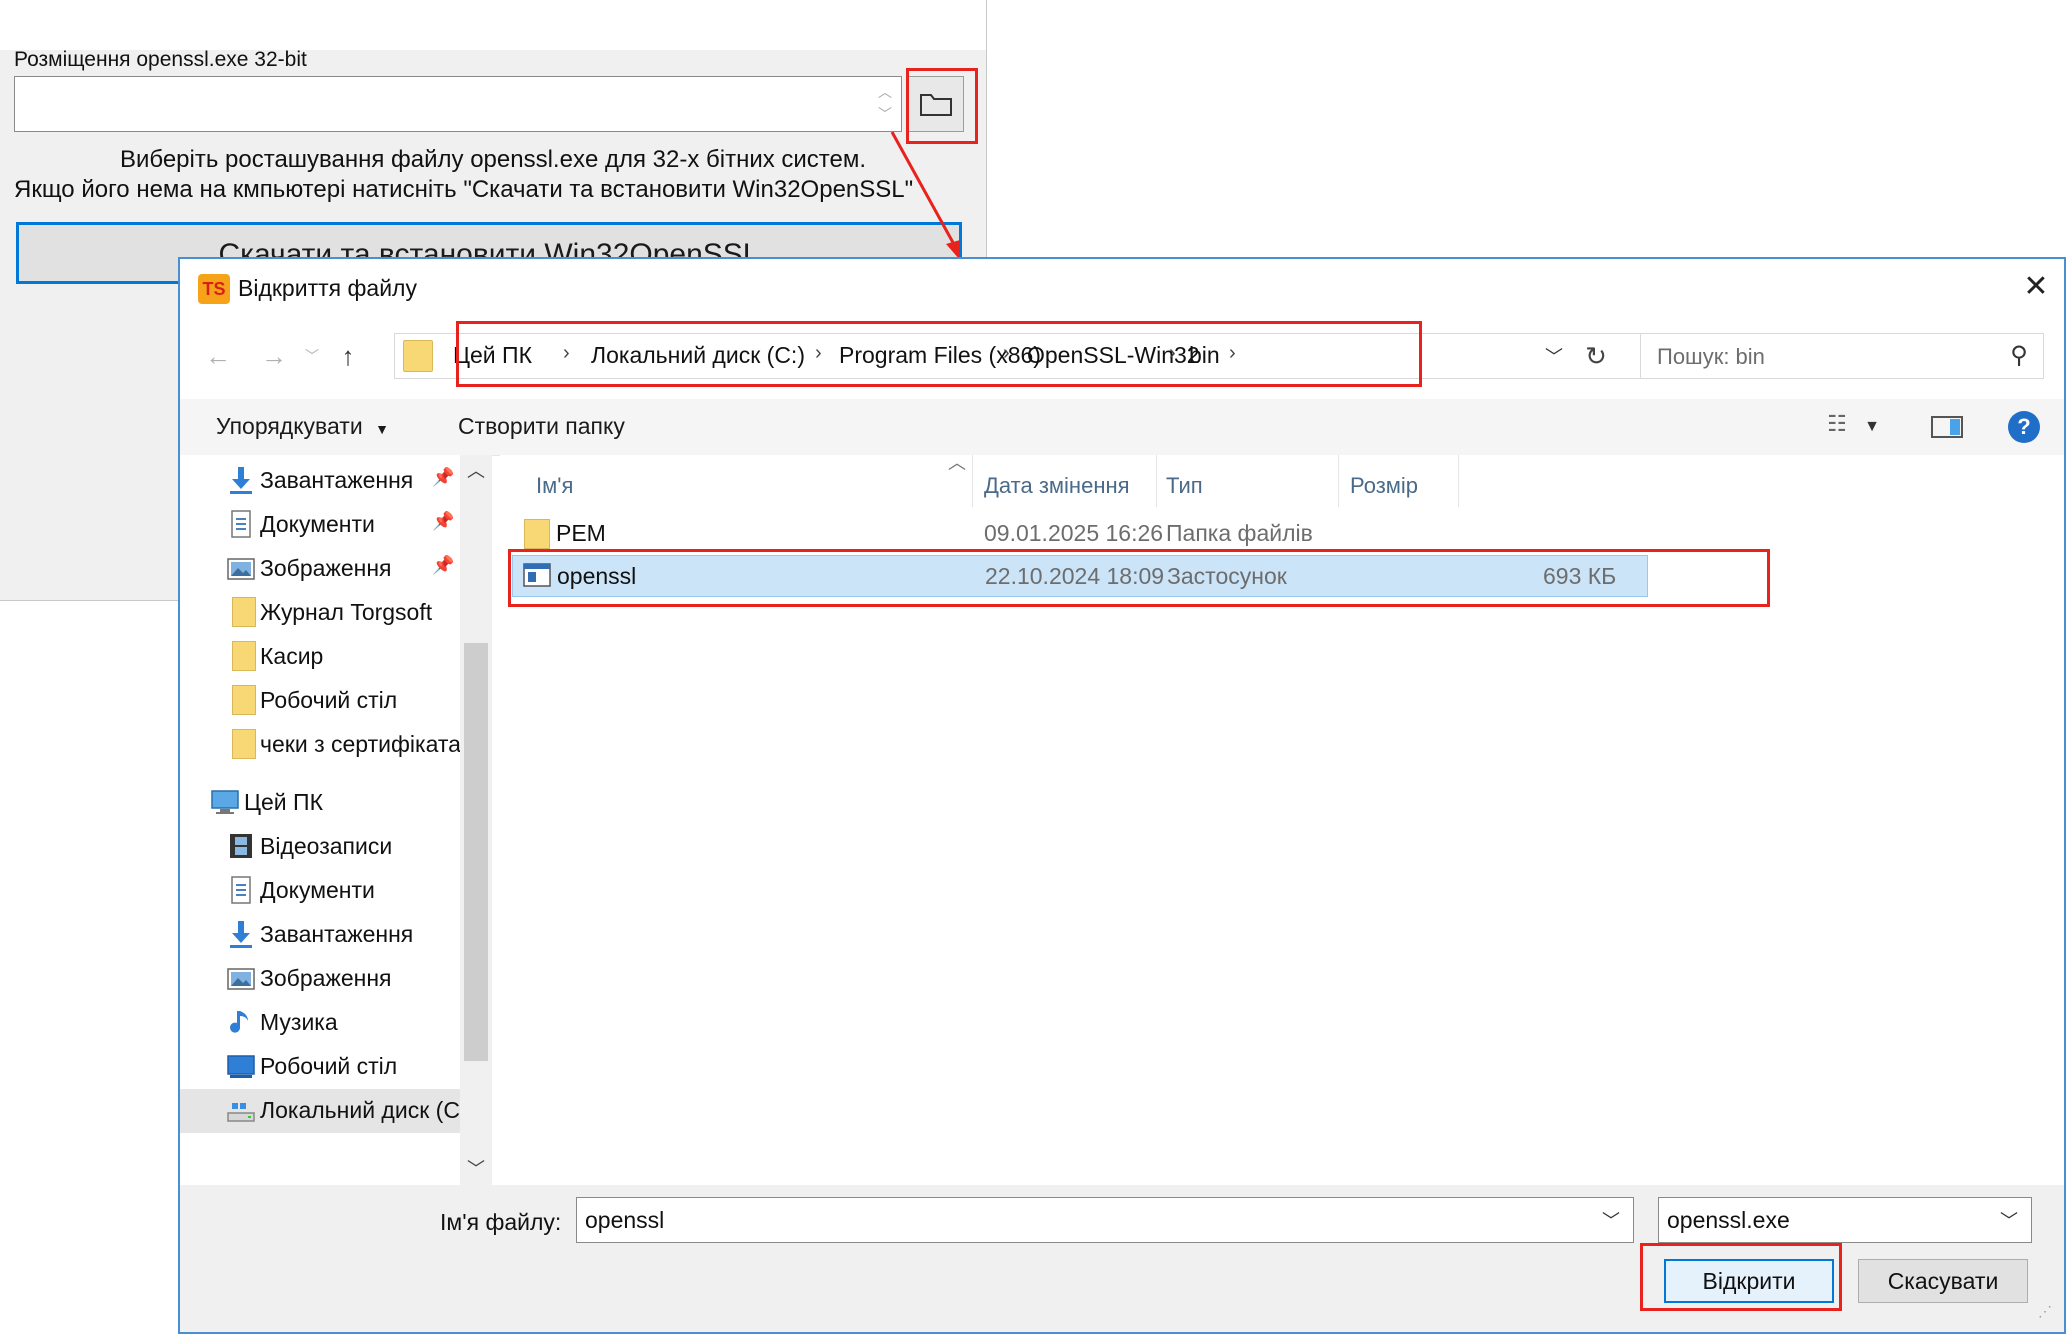  Describe the element at coordinates (476, 469) in the screenshot. I see `scroll-up-icon: ︿` at that location.